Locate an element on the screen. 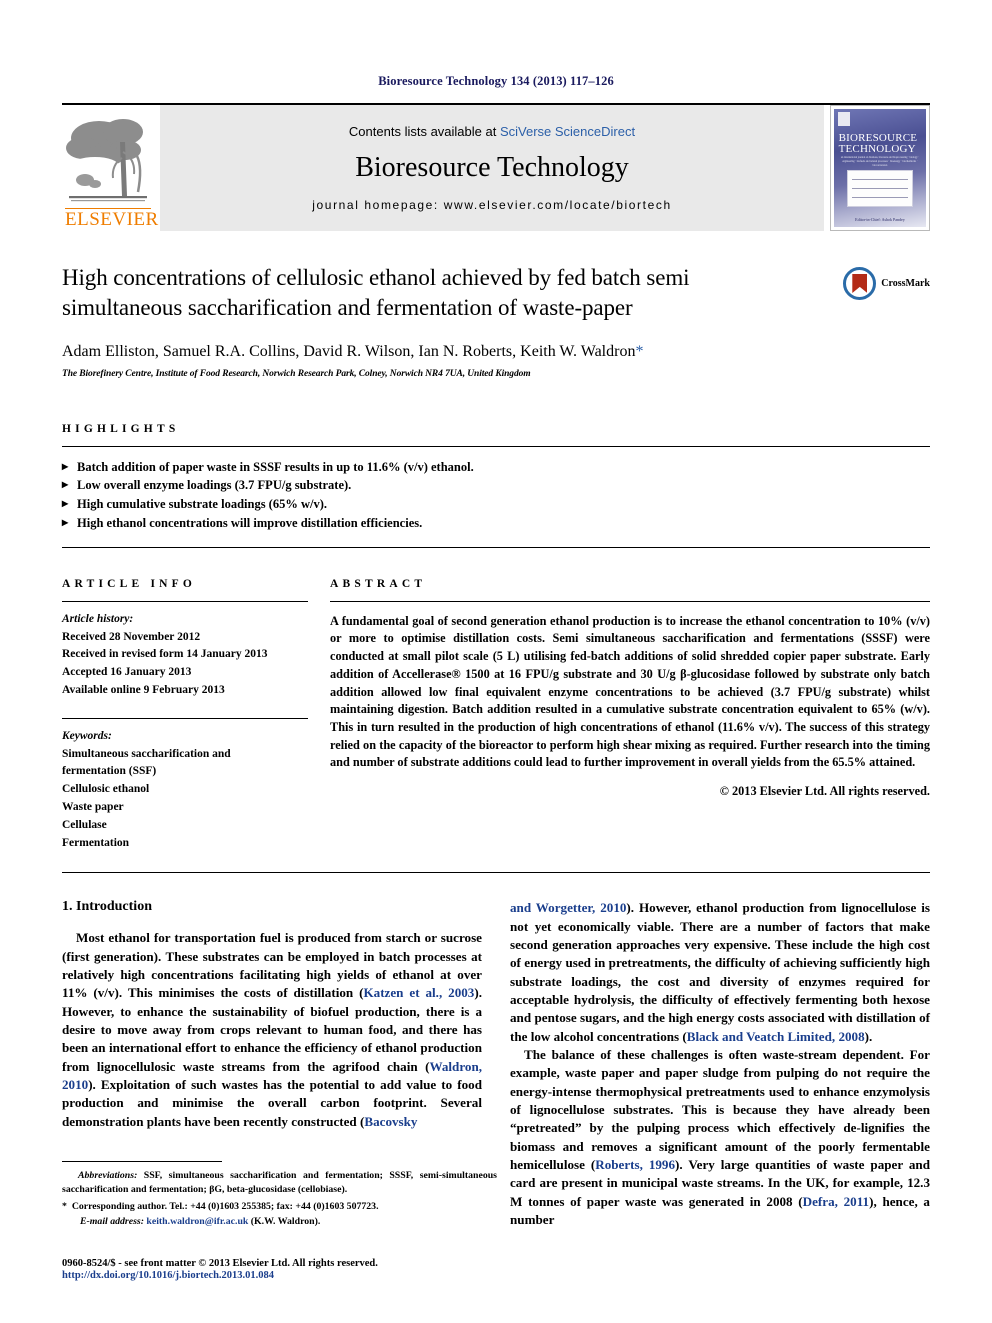 This screenshot has height=1323, width=992. email-link: keith.waldron@ifr.ac.uk is located at coordinates (197, 1221).